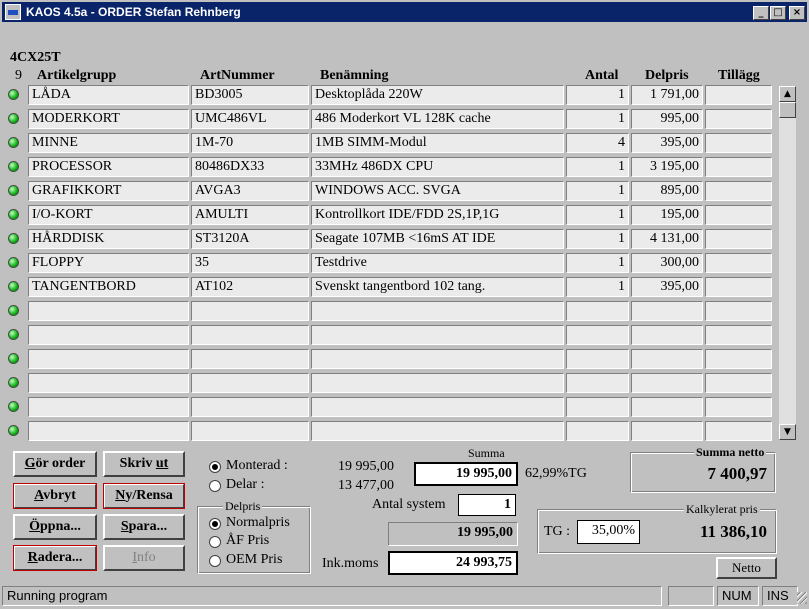 Image resolution: width=809 pixels, height=609 pixels. I want to click on scroll-down-button: ▼, so click(787, 432).